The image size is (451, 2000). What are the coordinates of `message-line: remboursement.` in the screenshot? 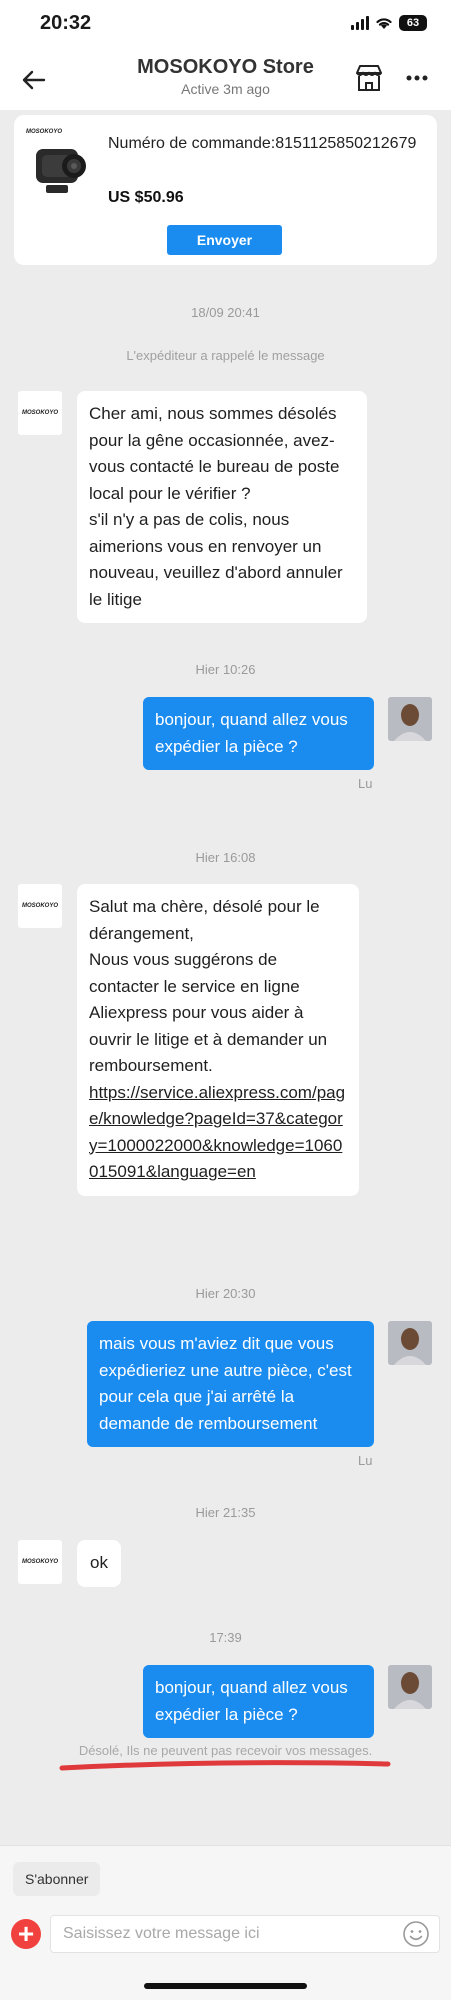 It's located at (151, 1065).